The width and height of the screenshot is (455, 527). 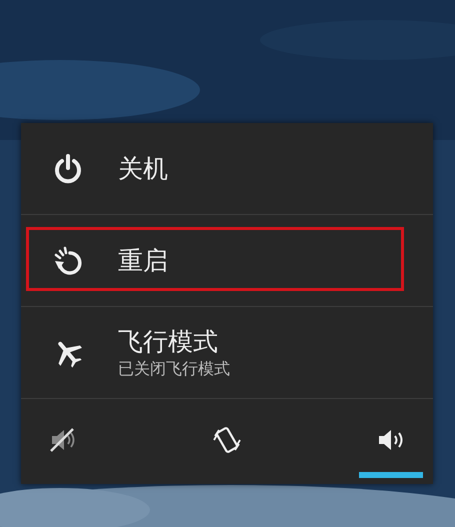 I want to click on menu-item-status: 已关闭飞行模式, so click(x=174, y=369).